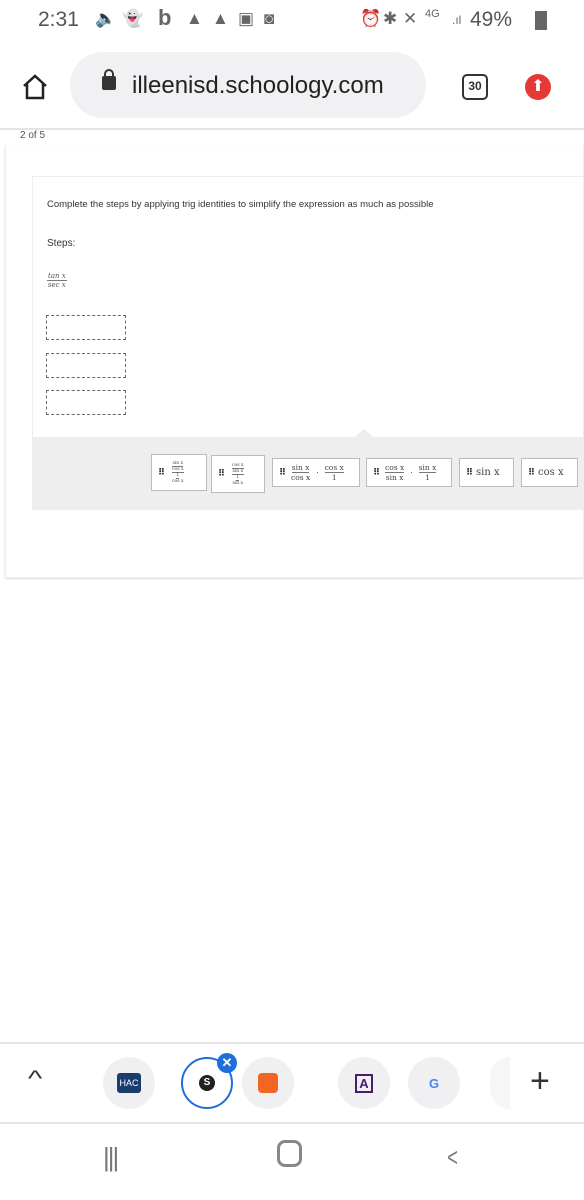  Describe the element at coordinates (364, 433) in the screenshot. I see `answer-bank-pointer` at that location.